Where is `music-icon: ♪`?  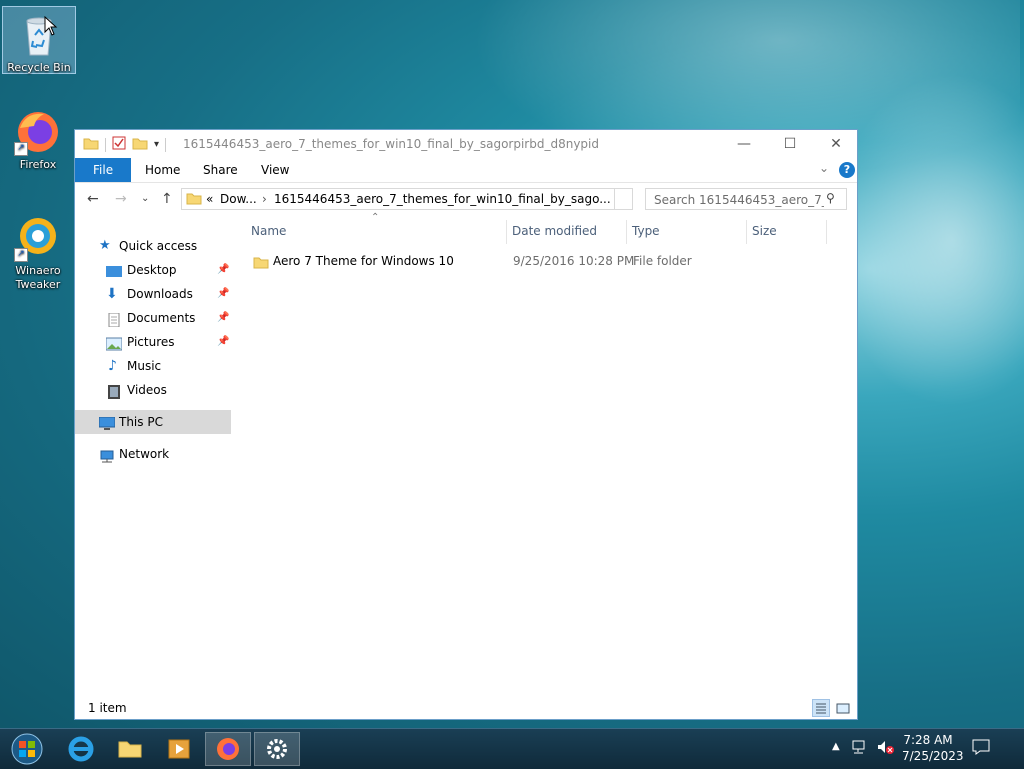 music-icon: ♪ is located at coordinates (112, 366).